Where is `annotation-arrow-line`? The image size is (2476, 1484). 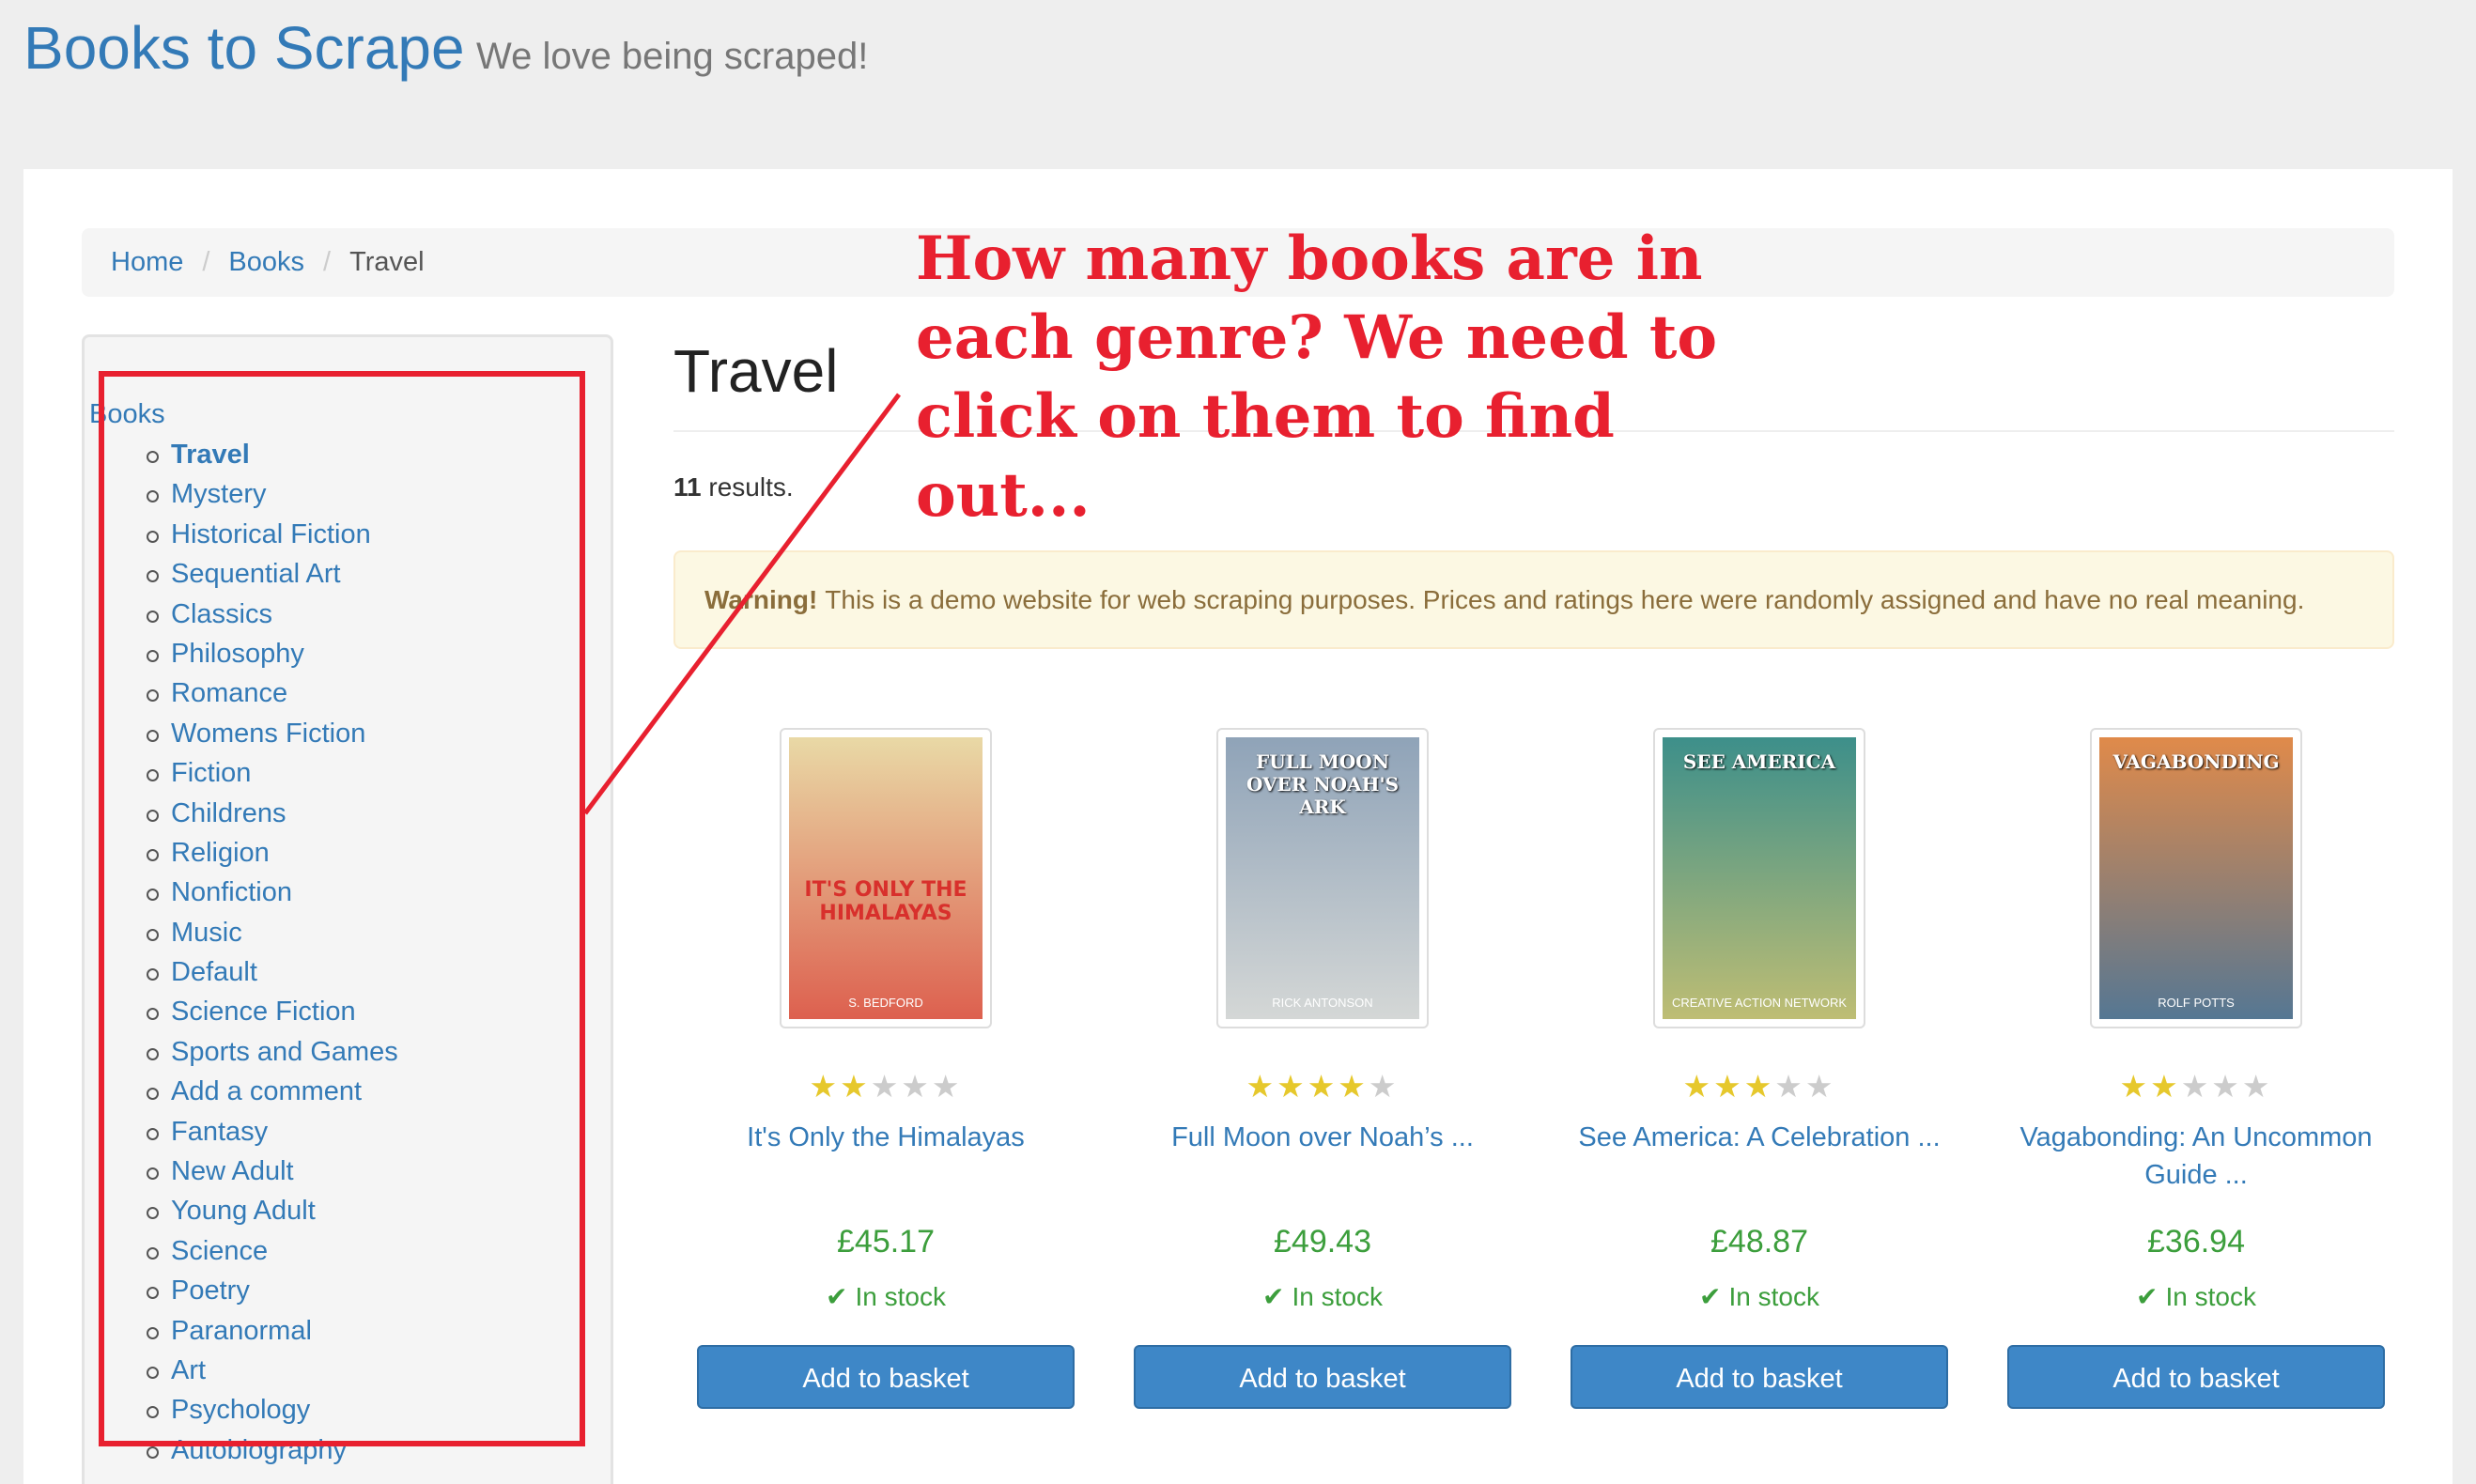
annotation-arrow-line is located at coordinates (742, 604).